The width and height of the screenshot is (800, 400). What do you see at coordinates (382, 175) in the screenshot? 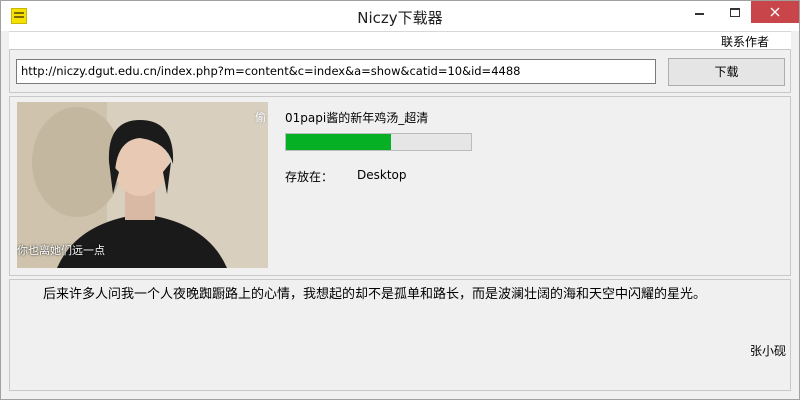
I see `save-location-value: Desktop` at bounding box center [382, 175].